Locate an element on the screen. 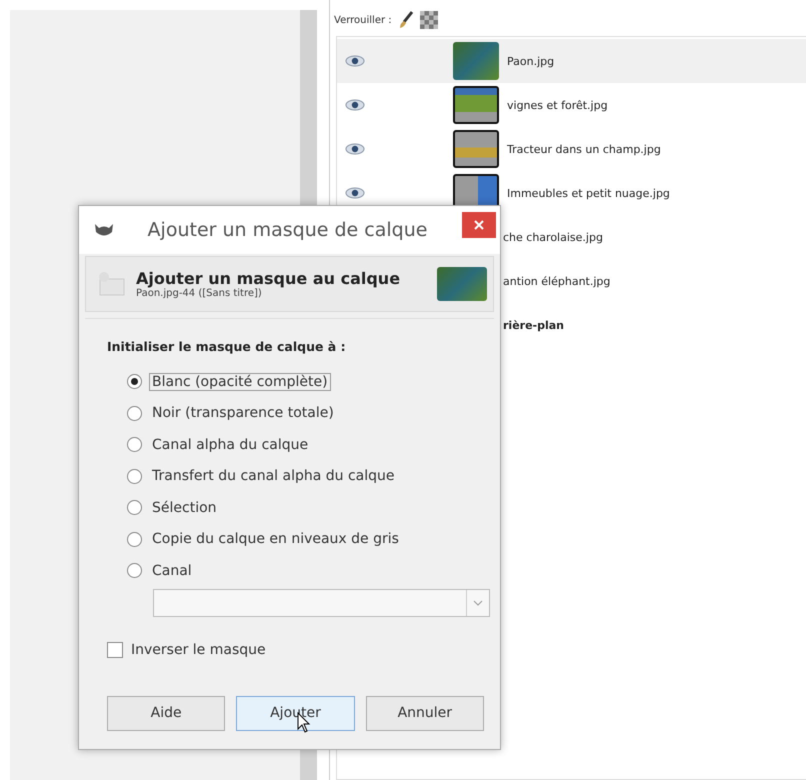 This screenshot has height=780, width=806. layer-name: Paon.jpg is located at coordinates (530, 61).